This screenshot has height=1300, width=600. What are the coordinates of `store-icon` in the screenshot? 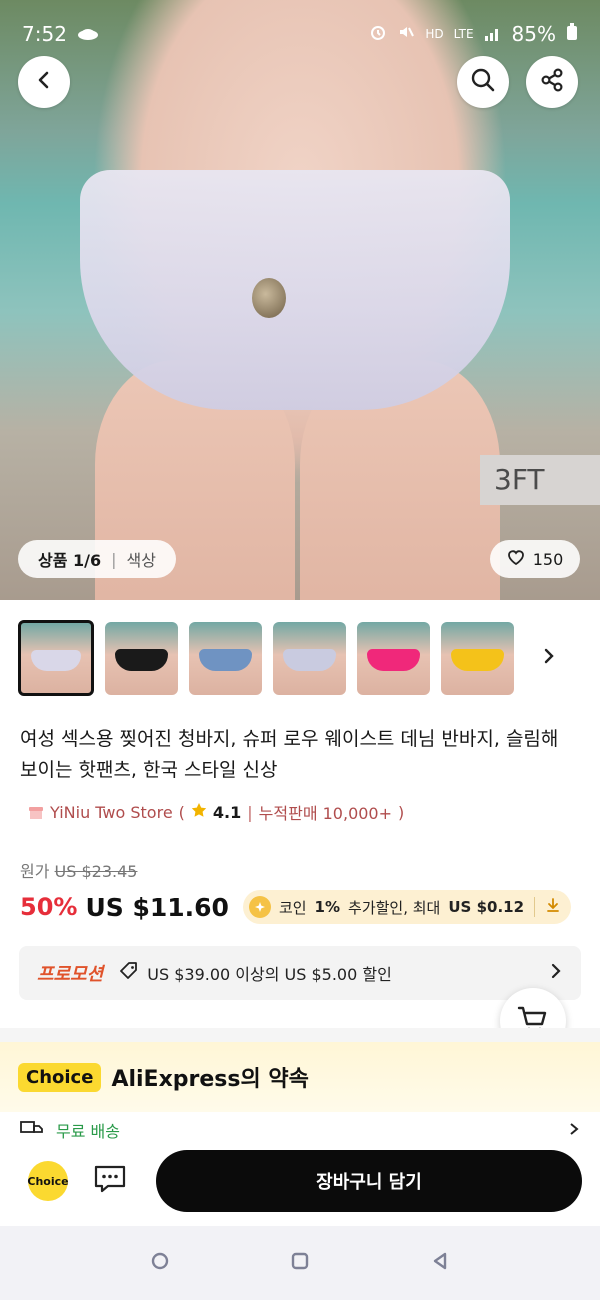 It's located at (36, 812).